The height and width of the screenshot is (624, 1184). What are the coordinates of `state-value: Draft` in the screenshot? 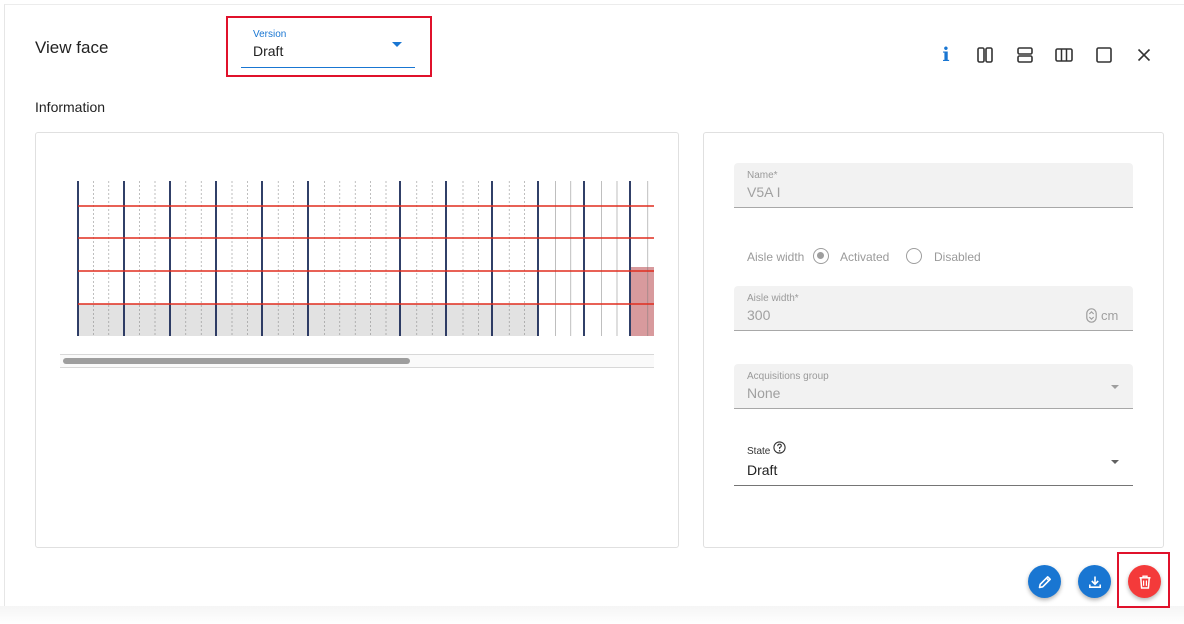 It's located at (762, 470).